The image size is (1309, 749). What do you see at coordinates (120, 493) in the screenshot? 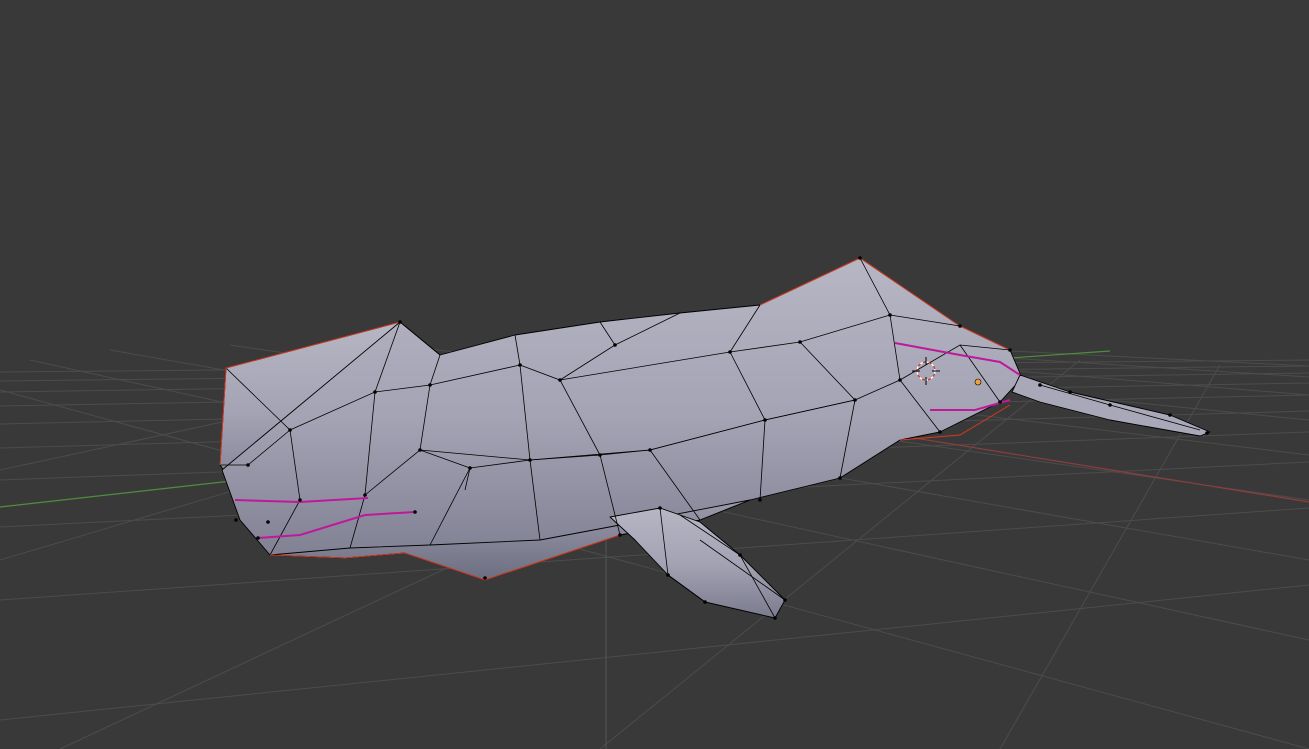
I see `y-axis-line` at bounding box center [120, 493].